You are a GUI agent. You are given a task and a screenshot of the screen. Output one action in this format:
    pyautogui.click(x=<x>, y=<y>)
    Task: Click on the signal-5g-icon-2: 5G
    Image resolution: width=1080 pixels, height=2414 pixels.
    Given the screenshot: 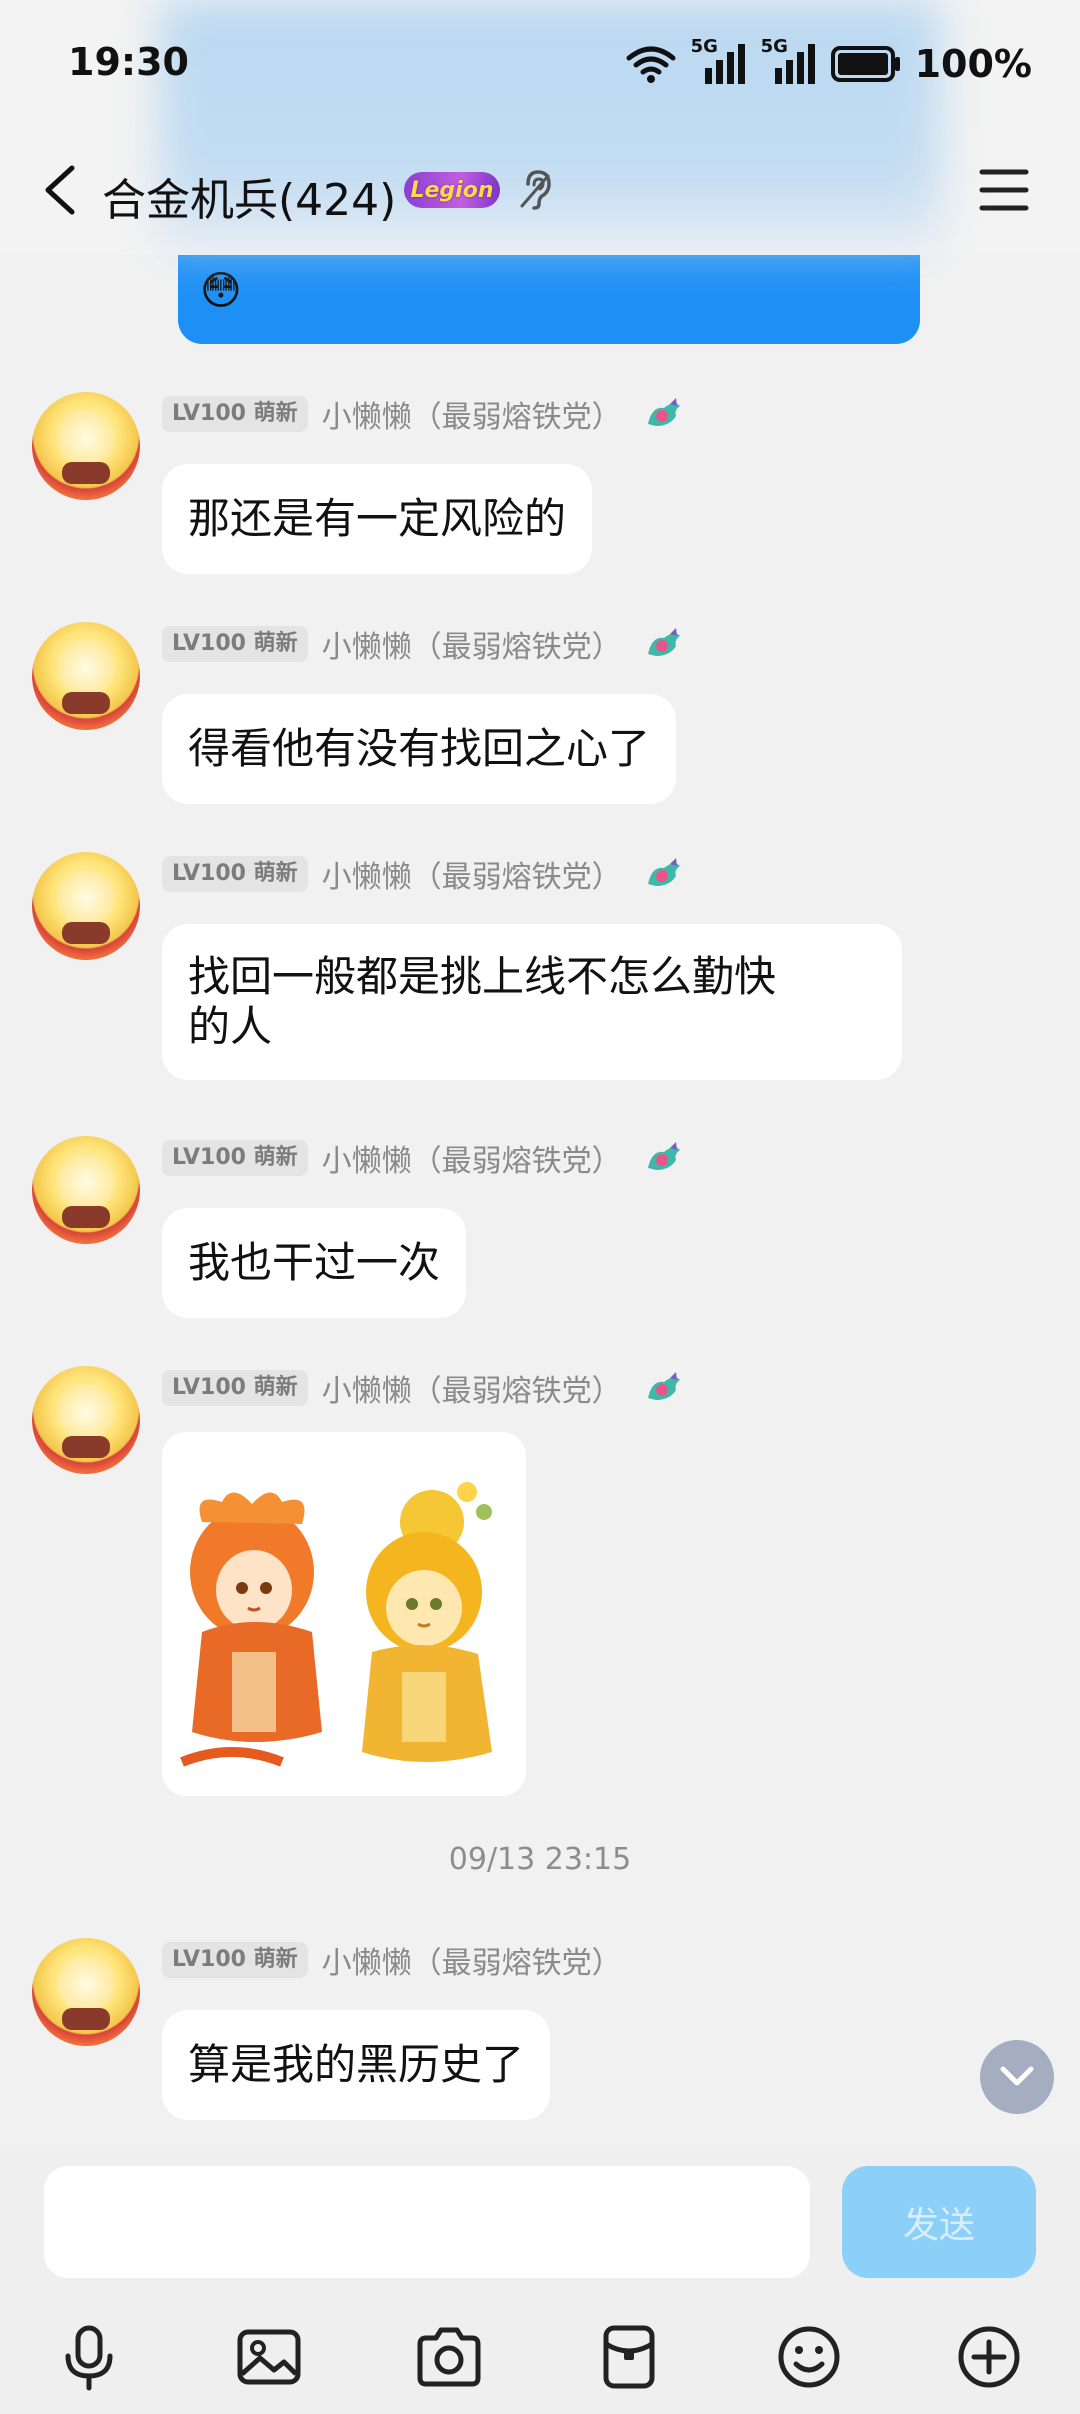 What is the action you would take?
    pyautogui.click(x=789, y=61)
    